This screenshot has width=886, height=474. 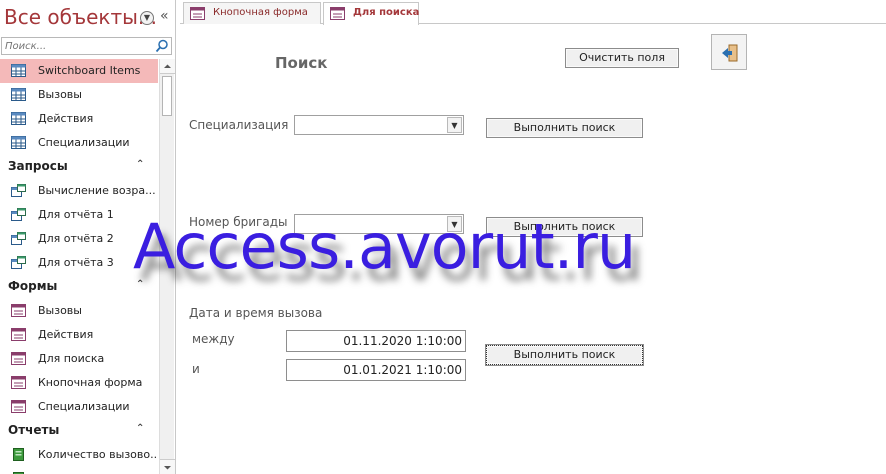 I want to click on specialization-label: Специализация, so click(x=239, y=125).